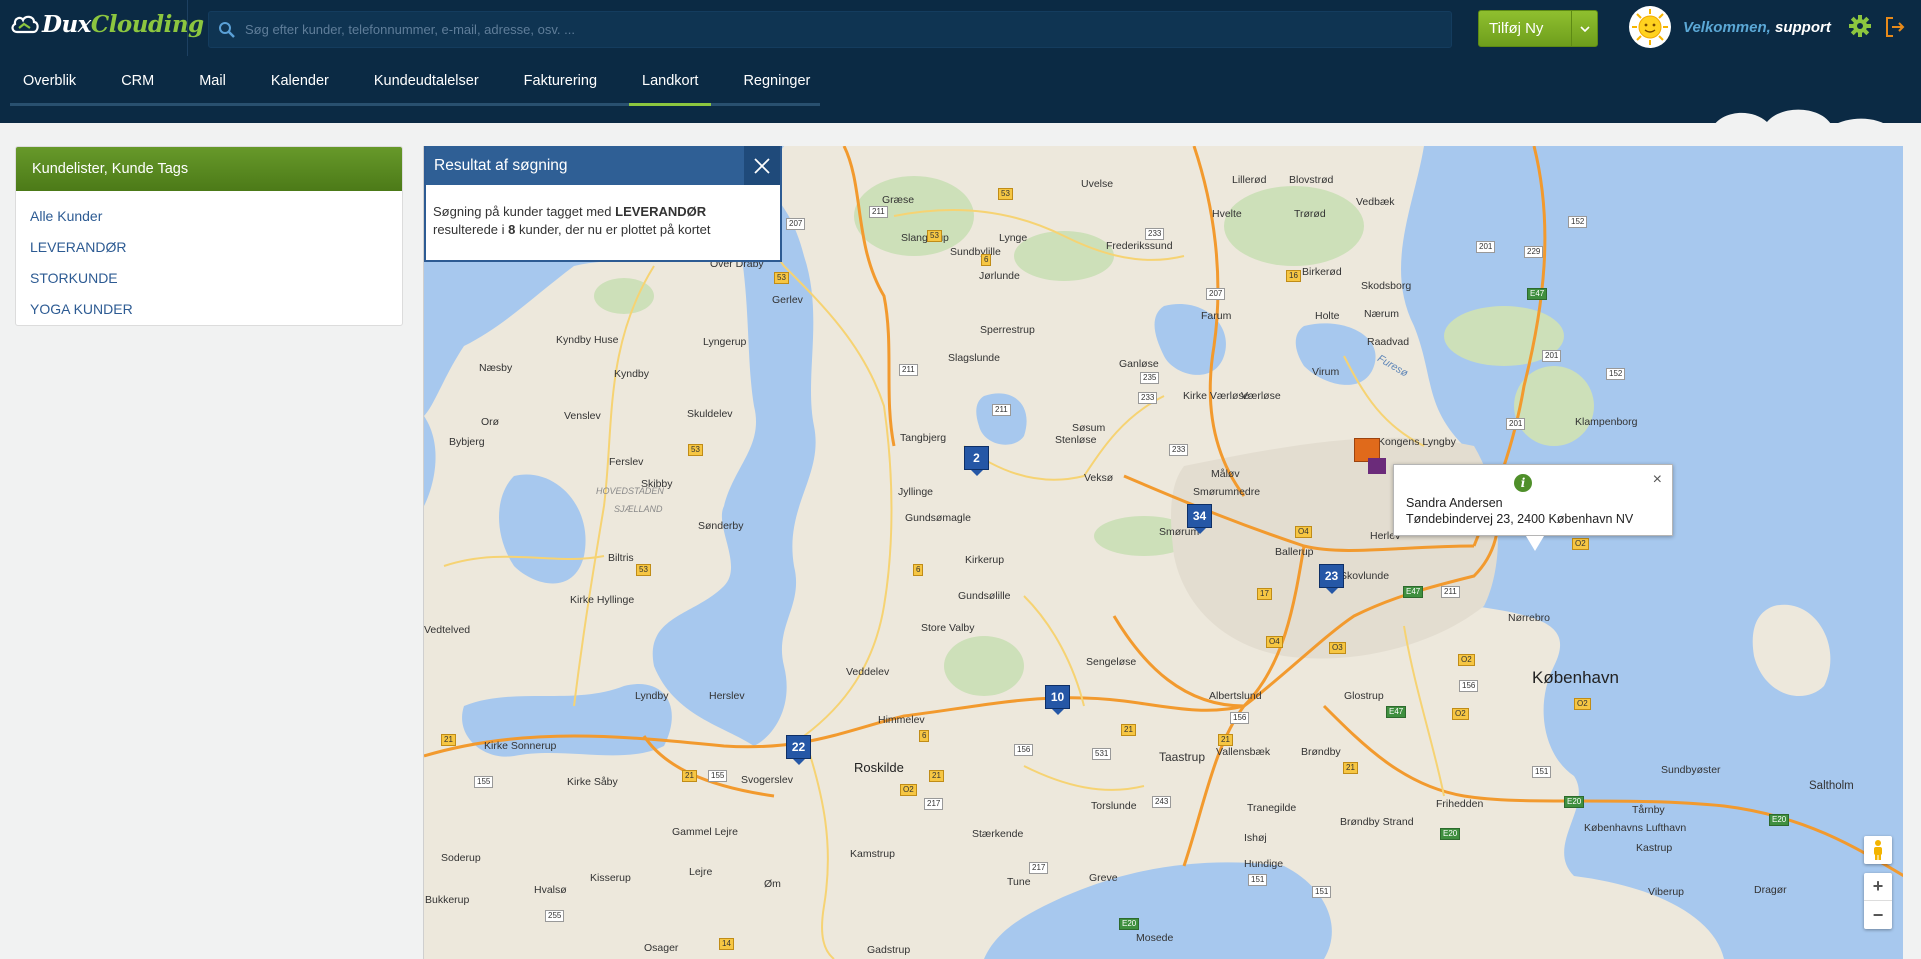 The width and height of the screenshot is (1921, 959). I want to click on map-marker: 23, so click(1331, 579).